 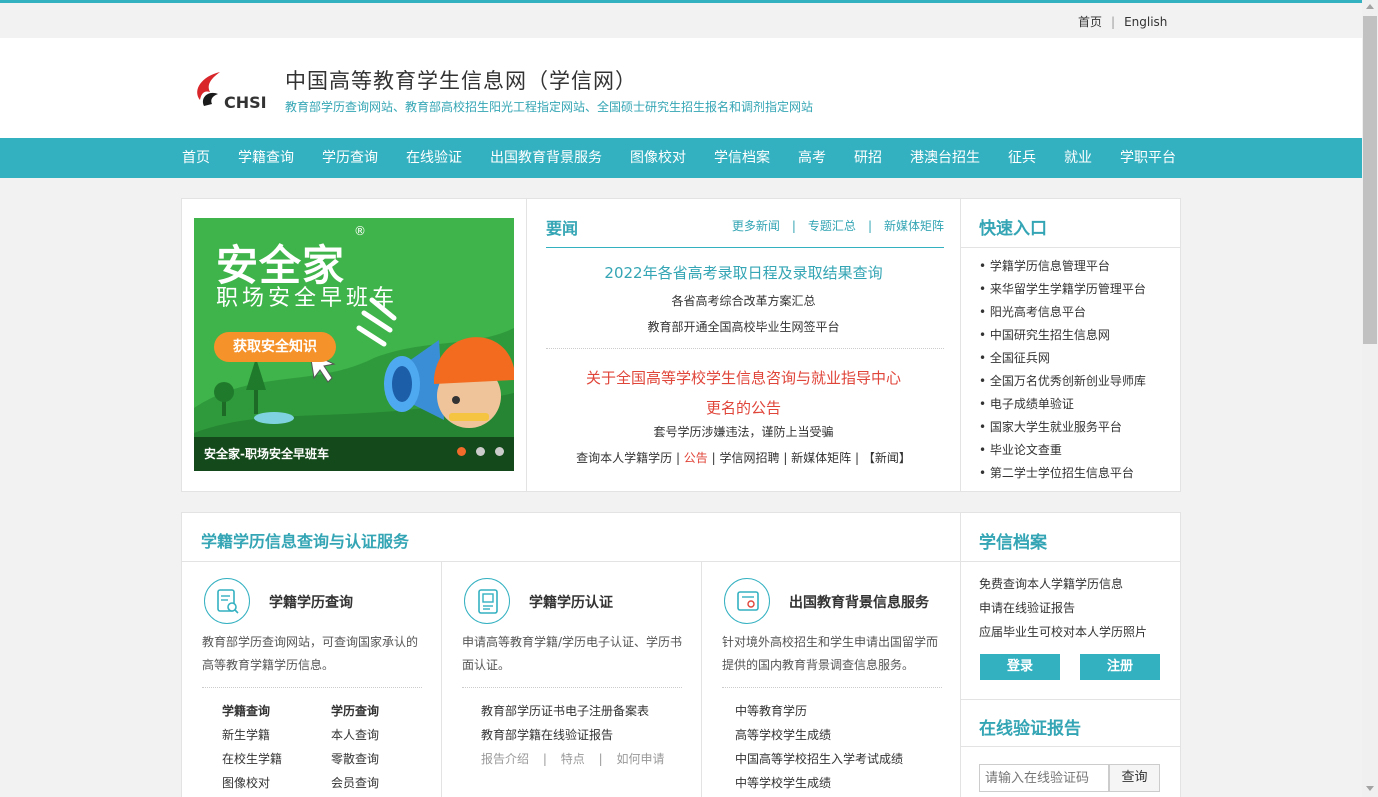 What do you see at coordinates (743, 272) in the screenshot?
I see `news-headline-1: 2022年各省高考录取日程及录取结果查询` at bounding box center [743, 272].